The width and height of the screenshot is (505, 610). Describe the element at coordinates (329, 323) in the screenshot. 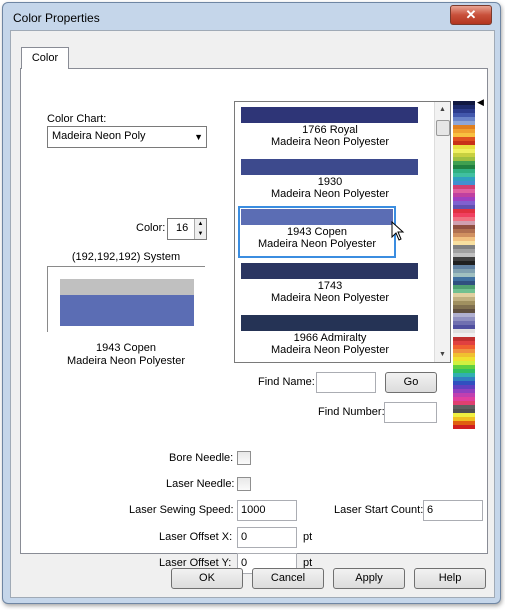

I see `color-bar-1966-admiralty` at that location.